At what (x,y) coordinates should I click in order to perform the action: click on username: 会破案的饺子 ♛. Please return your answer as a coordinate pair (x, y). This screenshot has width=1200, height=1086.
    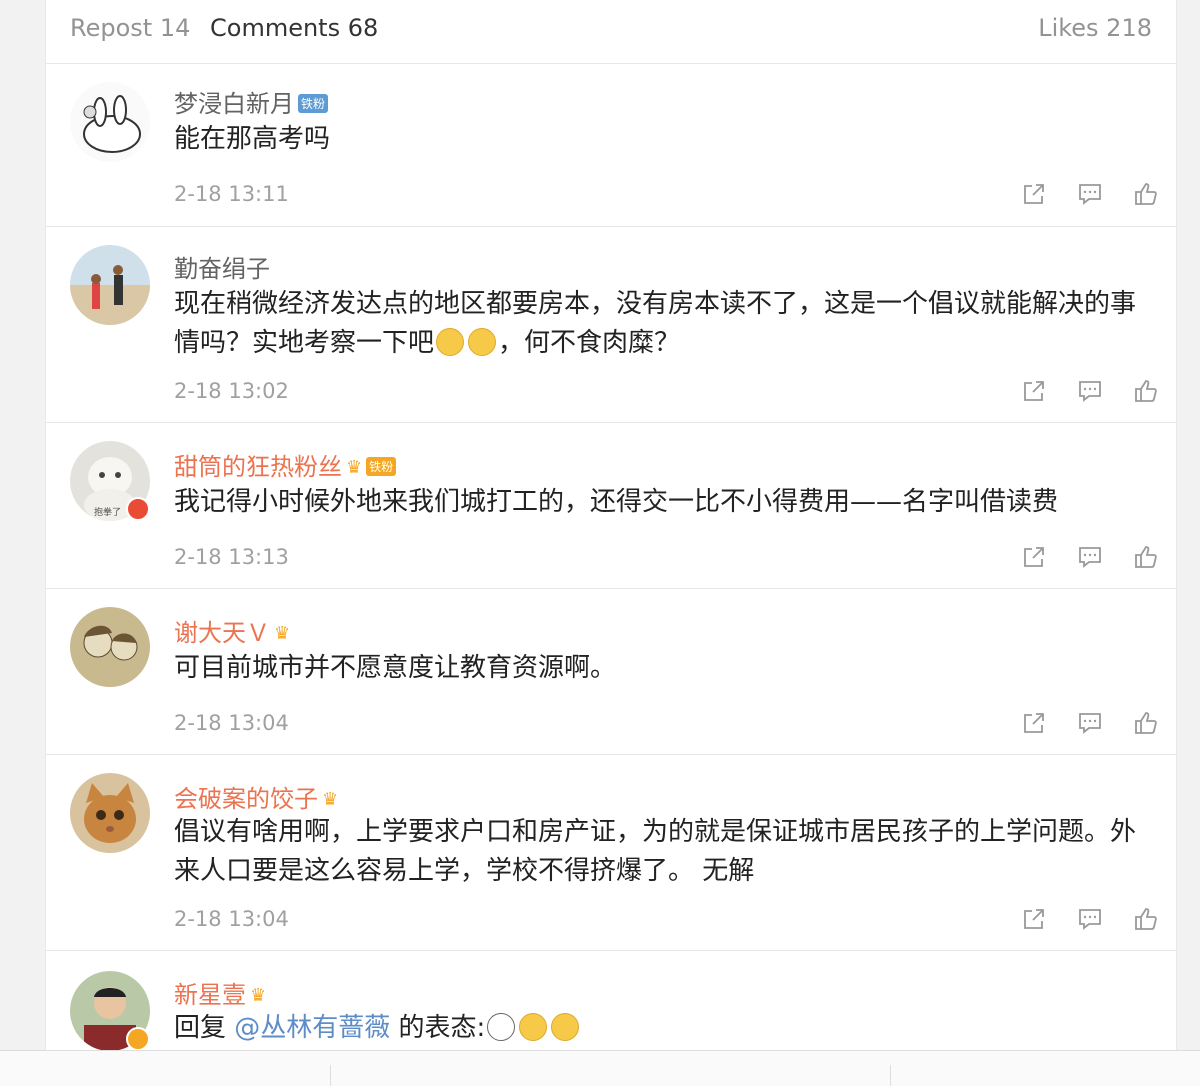
    Looking at the image, I should click on (256, 796).